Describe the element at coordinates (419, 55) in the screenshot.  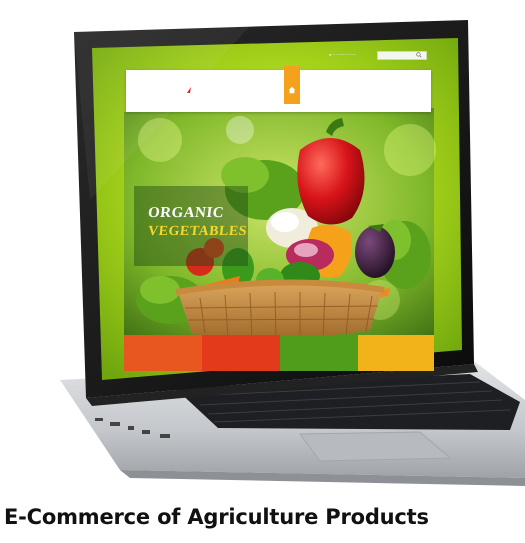
I see `search-icon` at that location.